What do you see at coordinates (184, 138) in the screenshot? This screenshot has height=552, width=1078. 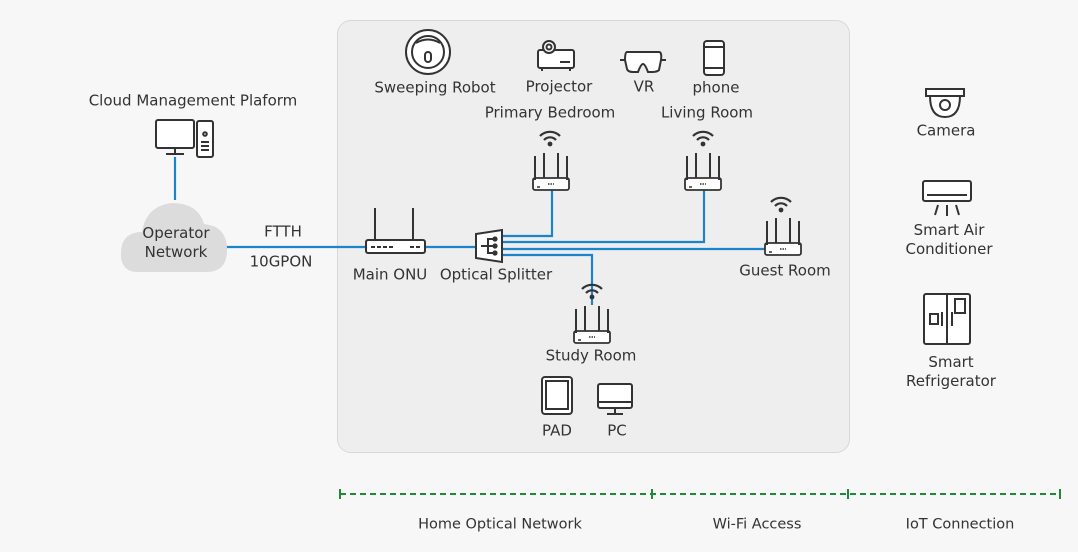 I see `computer-icon` at bounding box center [184, 138].